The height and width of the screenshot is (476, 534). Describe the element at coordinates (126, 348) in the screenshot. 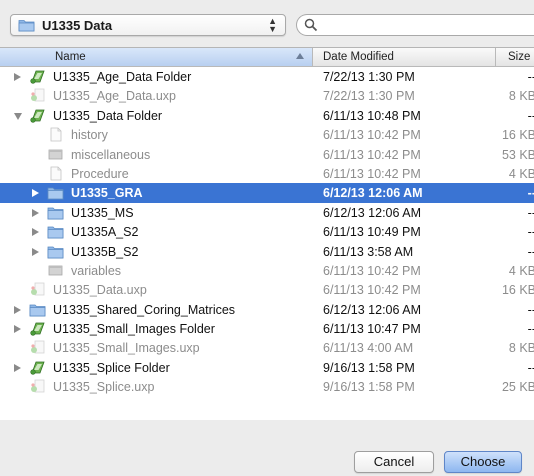

I see `file-name: U1335_Small_Images.uxp` at that location.